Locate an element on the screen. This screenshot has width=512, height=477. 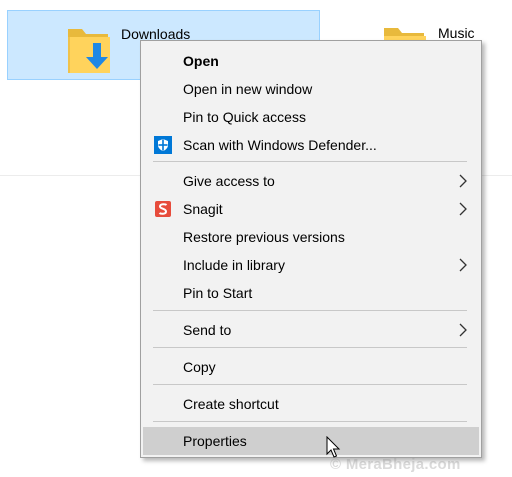
menu-item-label: Open in new window is located at coordinates (248, 89).